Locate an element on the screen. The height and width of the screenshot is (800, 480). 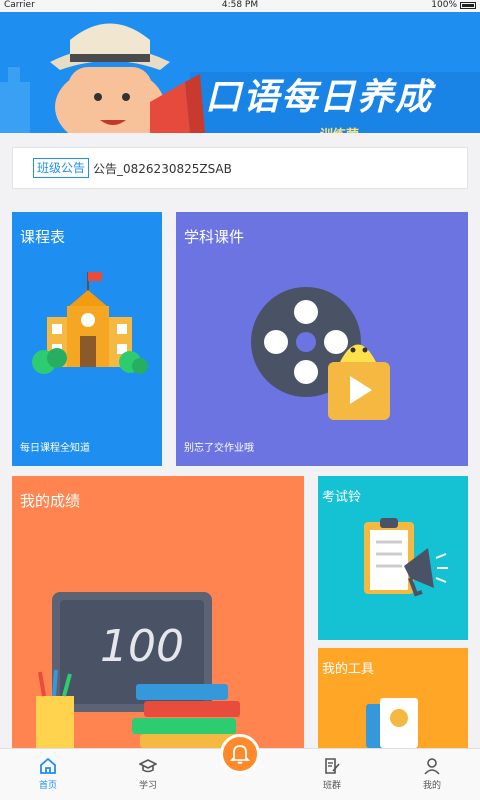
film-reel-icon is located at coordinates (320, 353).